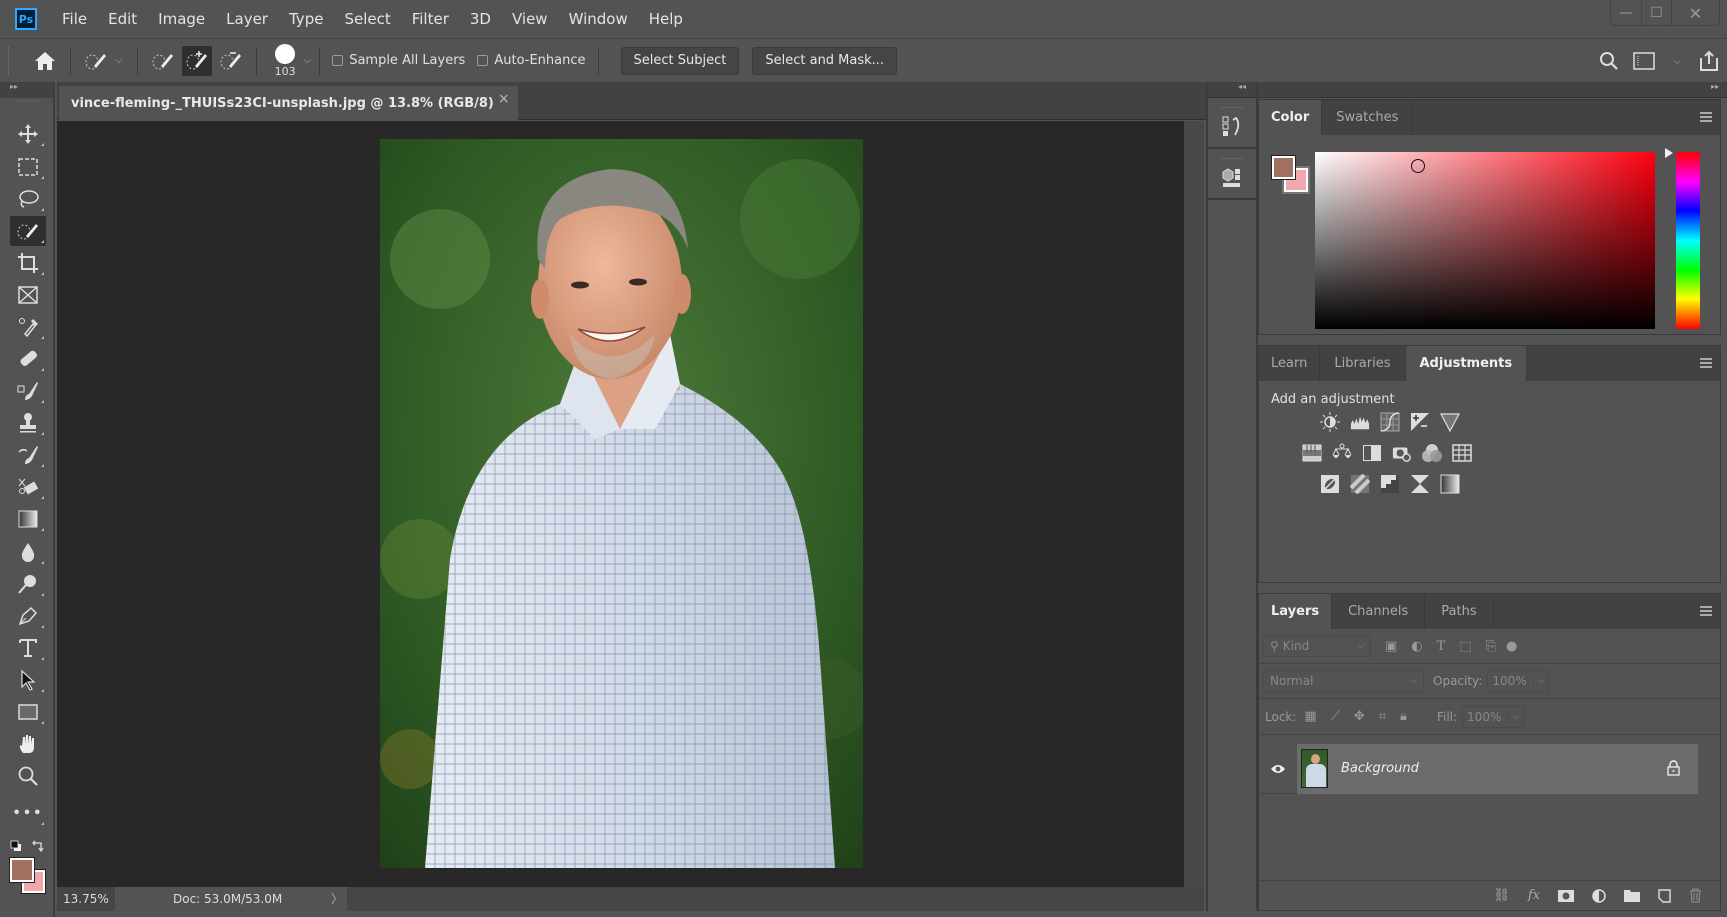 The height and width of the screenshot is (917, 1727). What do you see at coordinates (74, 19) in the screenshot?
I see `menu-file: File` at bounding box center [74, 19].